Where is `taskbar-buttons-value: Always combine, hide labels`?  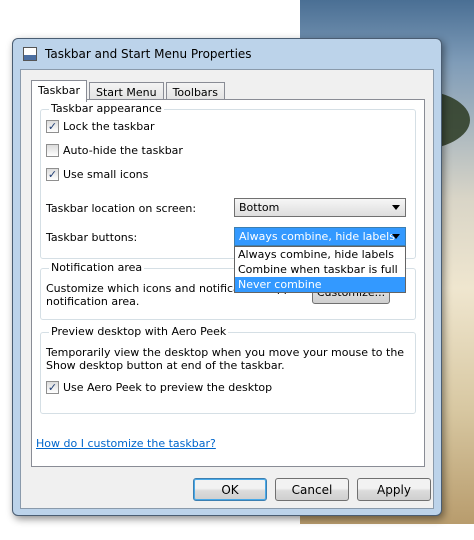 taskbar-buttons-value: Always combine, hide labels is located at coordinates (317, 236).